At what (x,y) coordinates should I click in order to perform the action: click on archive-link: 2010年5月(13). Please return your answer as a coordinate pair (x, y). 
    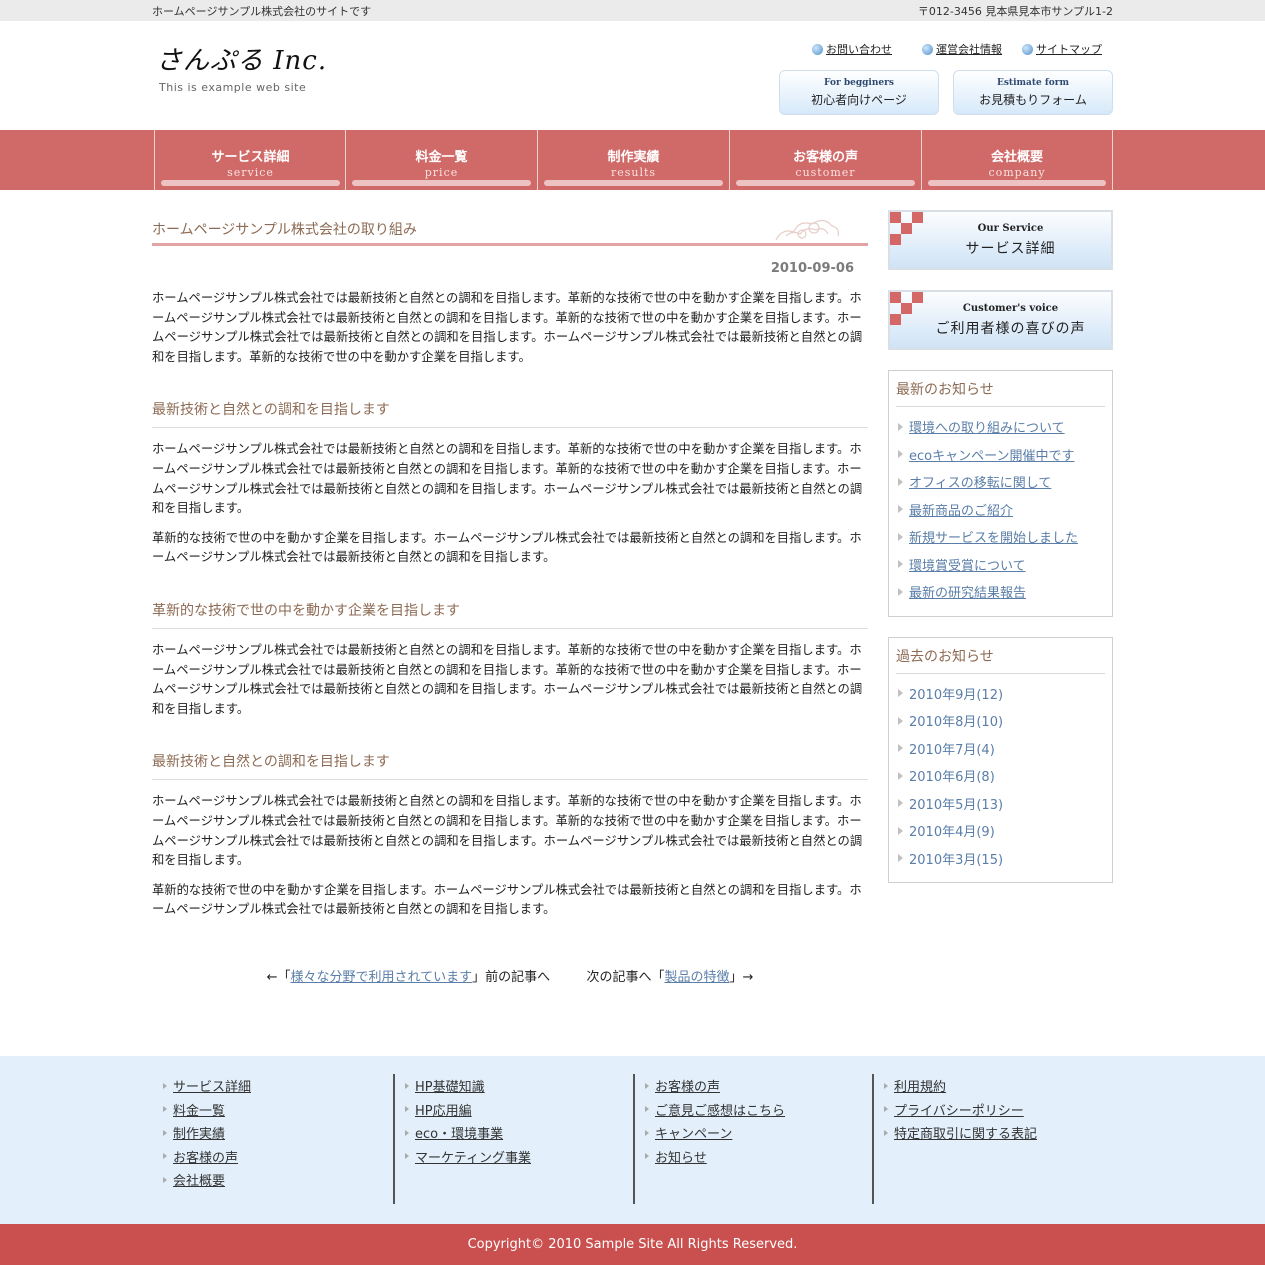
    Looking at the image, I should click on (956, 803).